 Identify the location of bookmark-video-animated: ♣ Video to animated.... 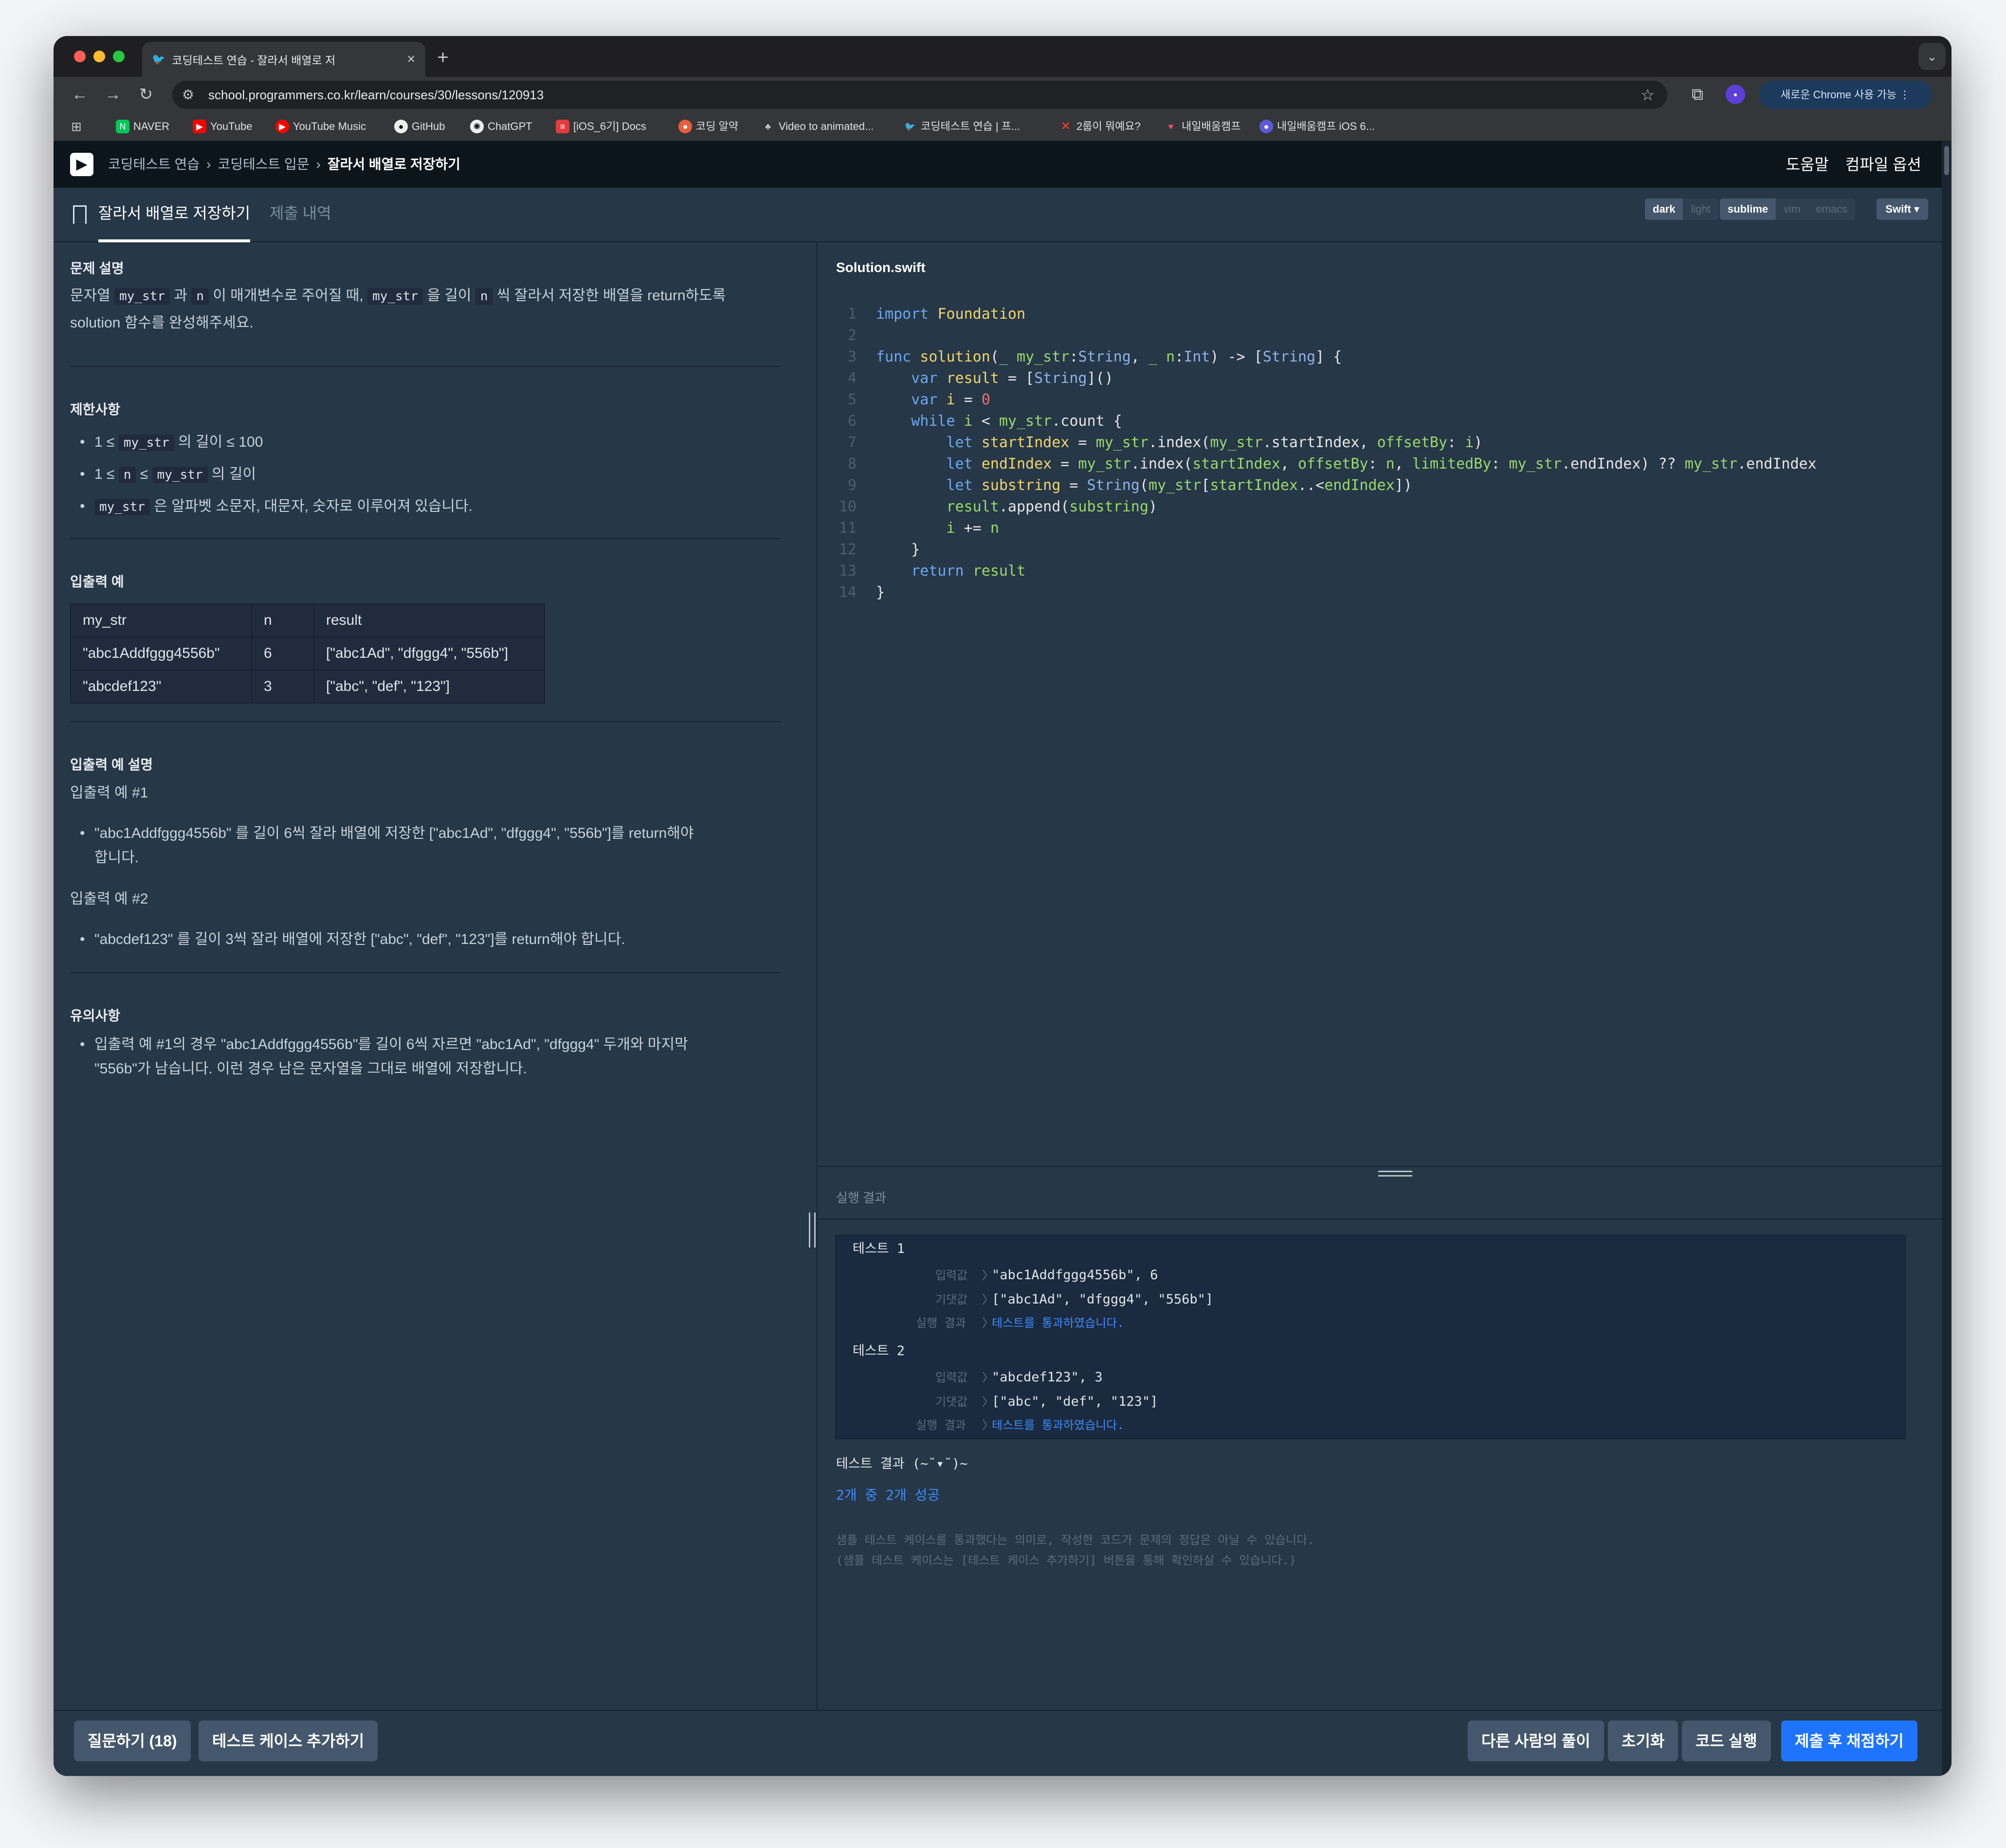
(817, 127).